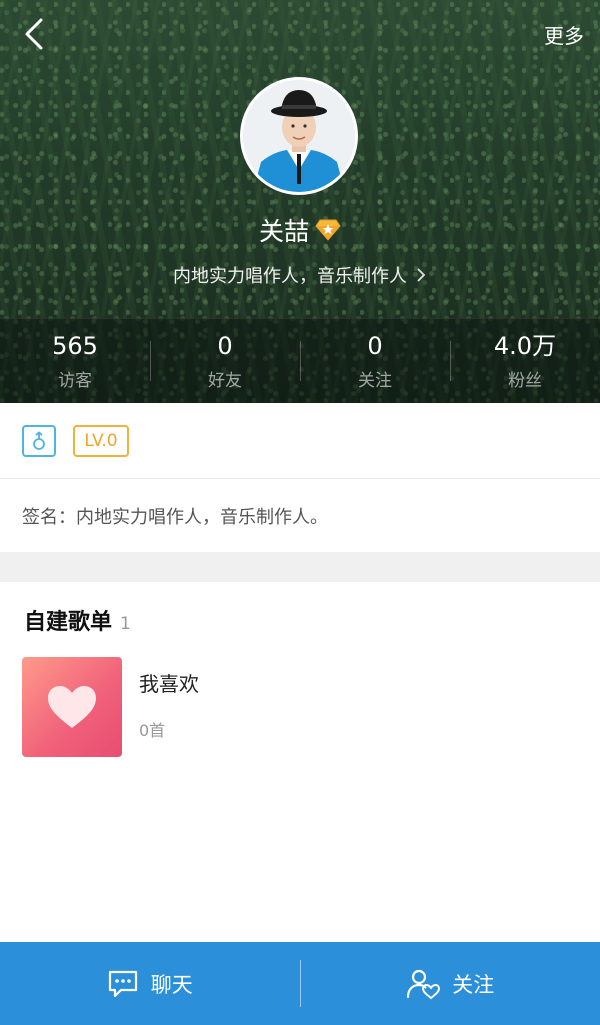 This screenshot has height=1025, width=600. I want to click on signature-row: 签名：内地实力唱作人，音乐制作人。, so click(300, 515).